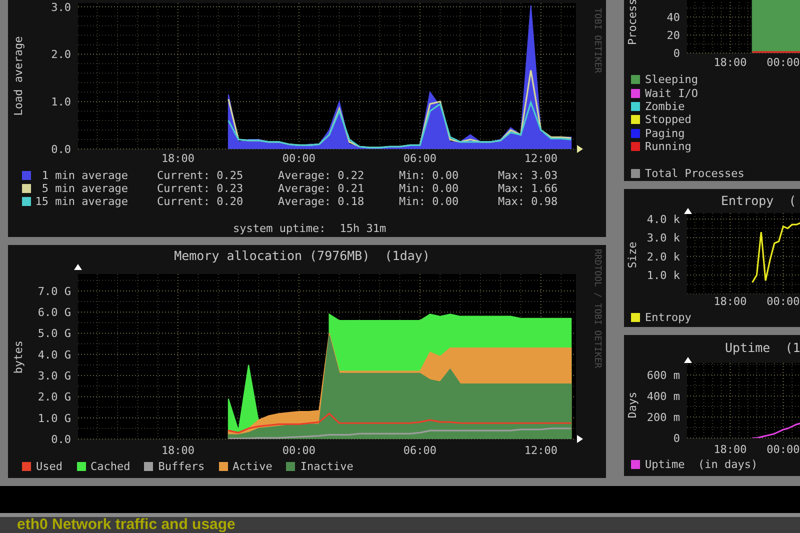 The width and height of the screenshot is (800, 533). Describe the element at coordinates (279, 228) in the screenshot. I see `uptime-label: system uptime:` at that location.